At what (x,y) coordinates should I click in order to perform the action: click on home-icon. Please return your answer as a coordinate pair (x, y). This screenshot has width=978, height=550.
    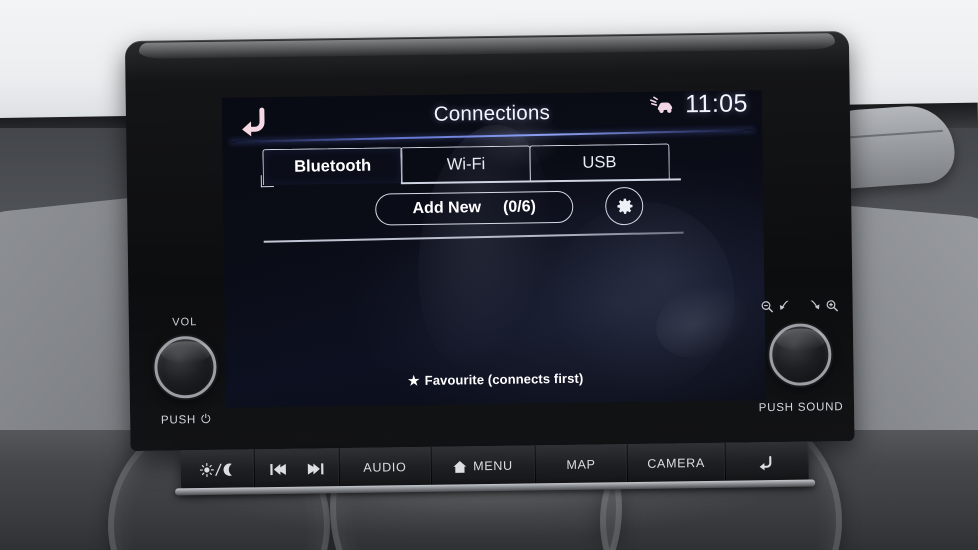
    Looking at the image, I should click on (460, 466).